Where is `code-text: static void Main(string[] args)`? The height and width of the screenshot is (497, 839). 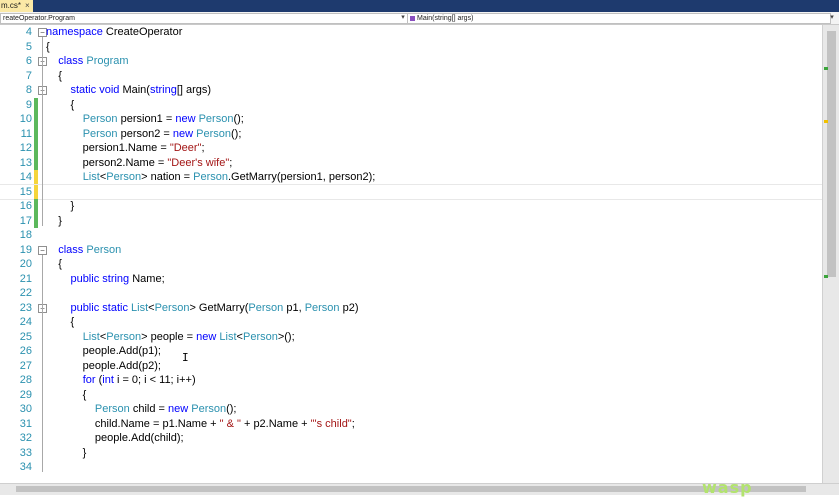
code-text: static void Main(string[] args) is located at coordinates (128, 90).